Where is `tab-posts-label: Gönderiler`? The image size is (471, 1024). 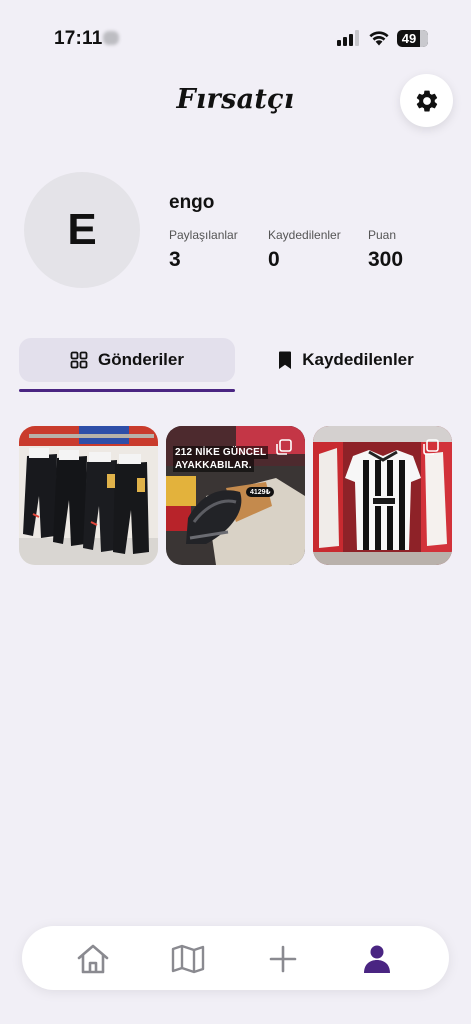
tab-posts-label: Gönderiler is located at coordinates (141, 359).